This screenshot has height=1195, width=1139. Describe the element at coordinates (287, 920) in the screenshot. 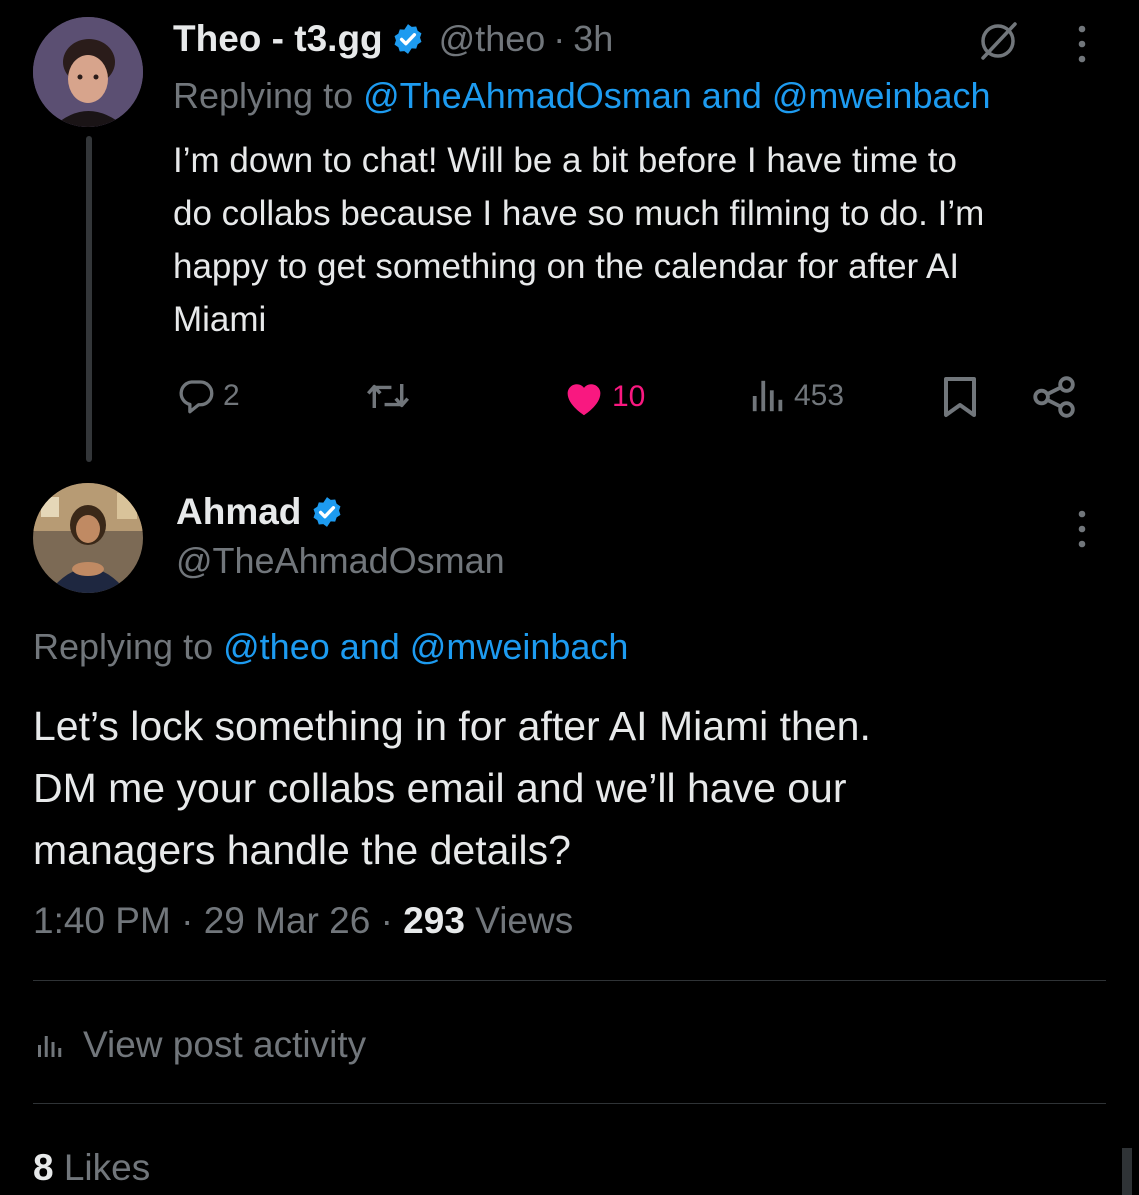

I see `tweet-date: 29 Mar 26` at that location.